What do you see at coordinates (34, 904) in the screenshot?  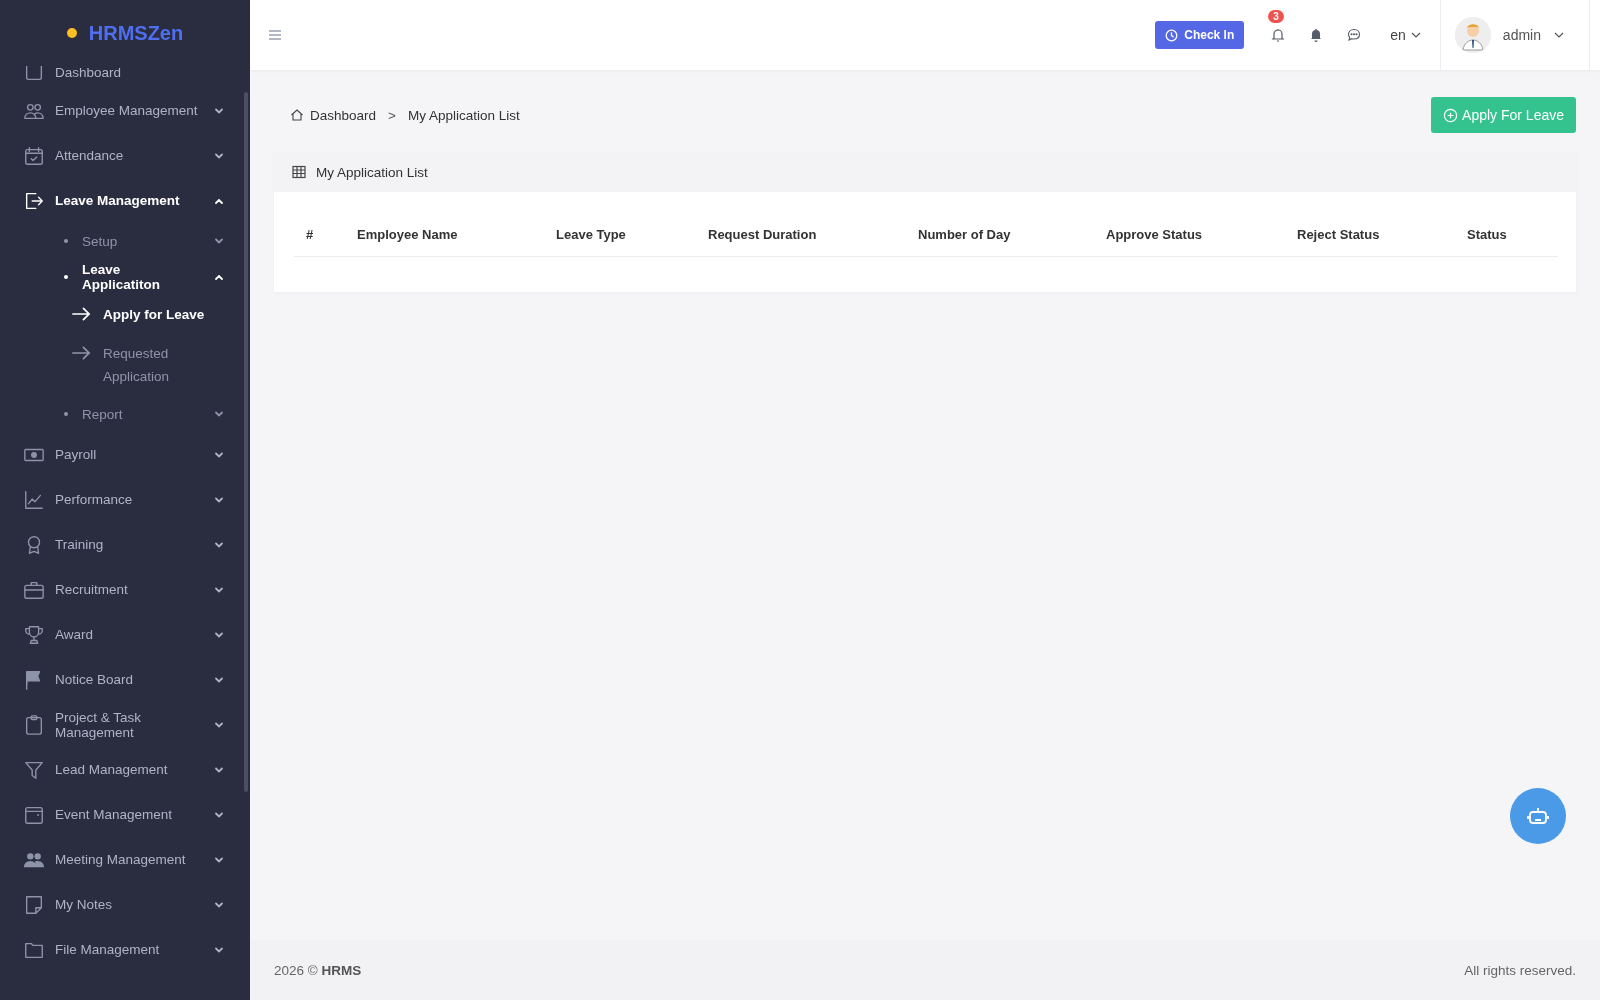 I see `note-icon` at bounding box center [34, 904].